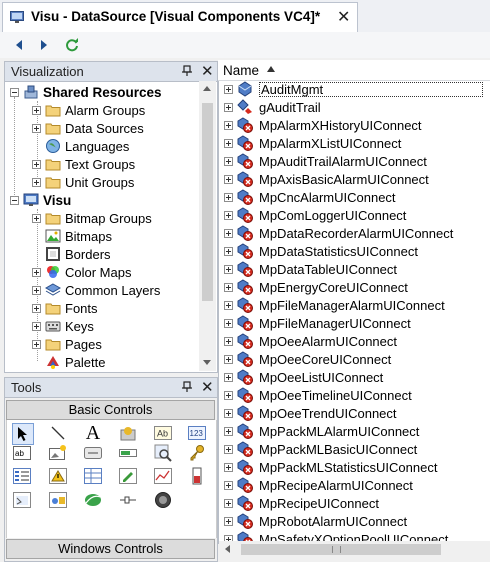 This screenshot has width=490, height=562. Describe the element at coordinates (303, 377) in the screenshot. I see `list-row: MpOeeListUIConnect` at that location.